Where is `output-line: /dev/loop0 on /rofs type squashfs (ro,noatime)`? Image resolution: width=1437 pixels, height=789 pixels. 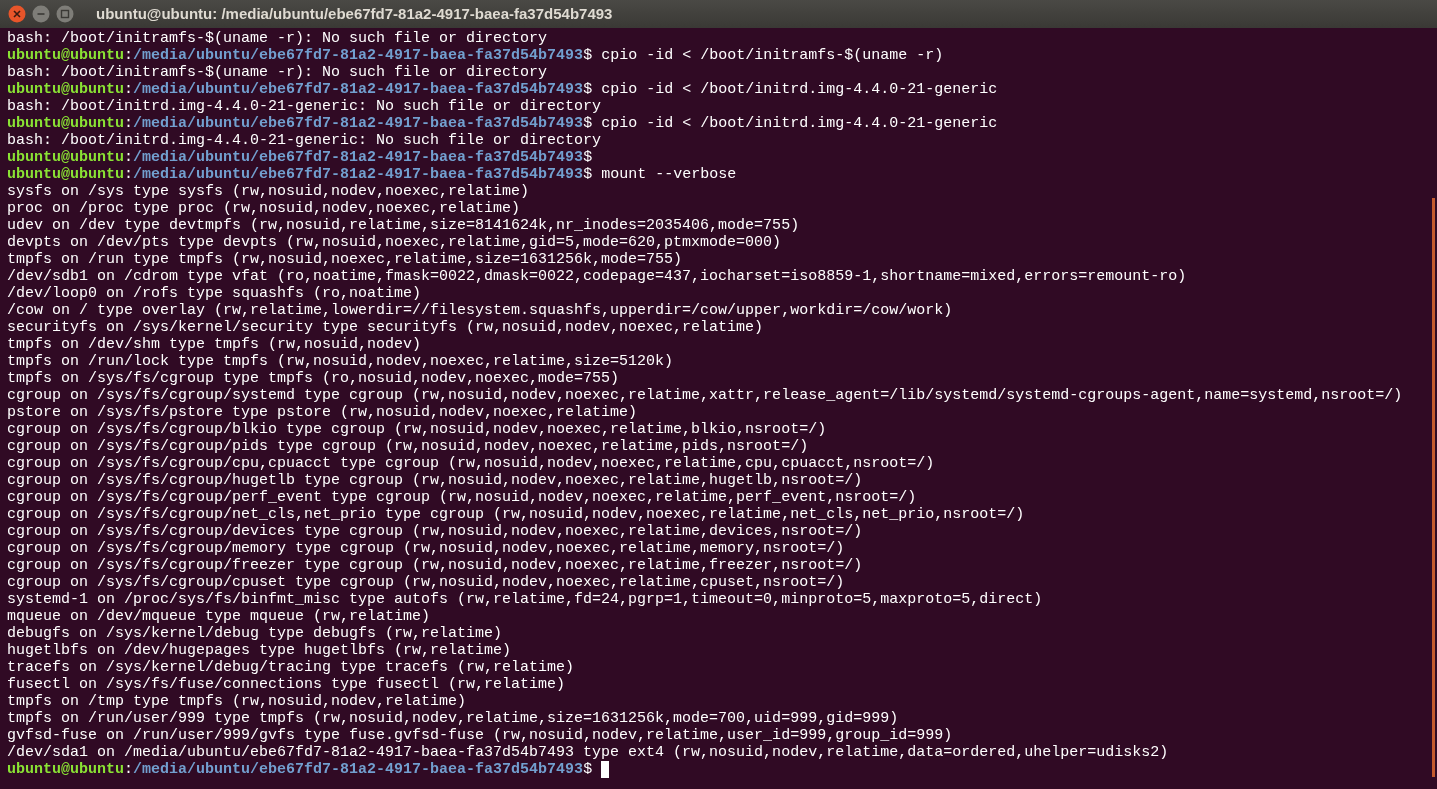 output-line: /dev/loop0 on /rofs type squashfs (ro,noatime) is located at coordinates (215, 293).